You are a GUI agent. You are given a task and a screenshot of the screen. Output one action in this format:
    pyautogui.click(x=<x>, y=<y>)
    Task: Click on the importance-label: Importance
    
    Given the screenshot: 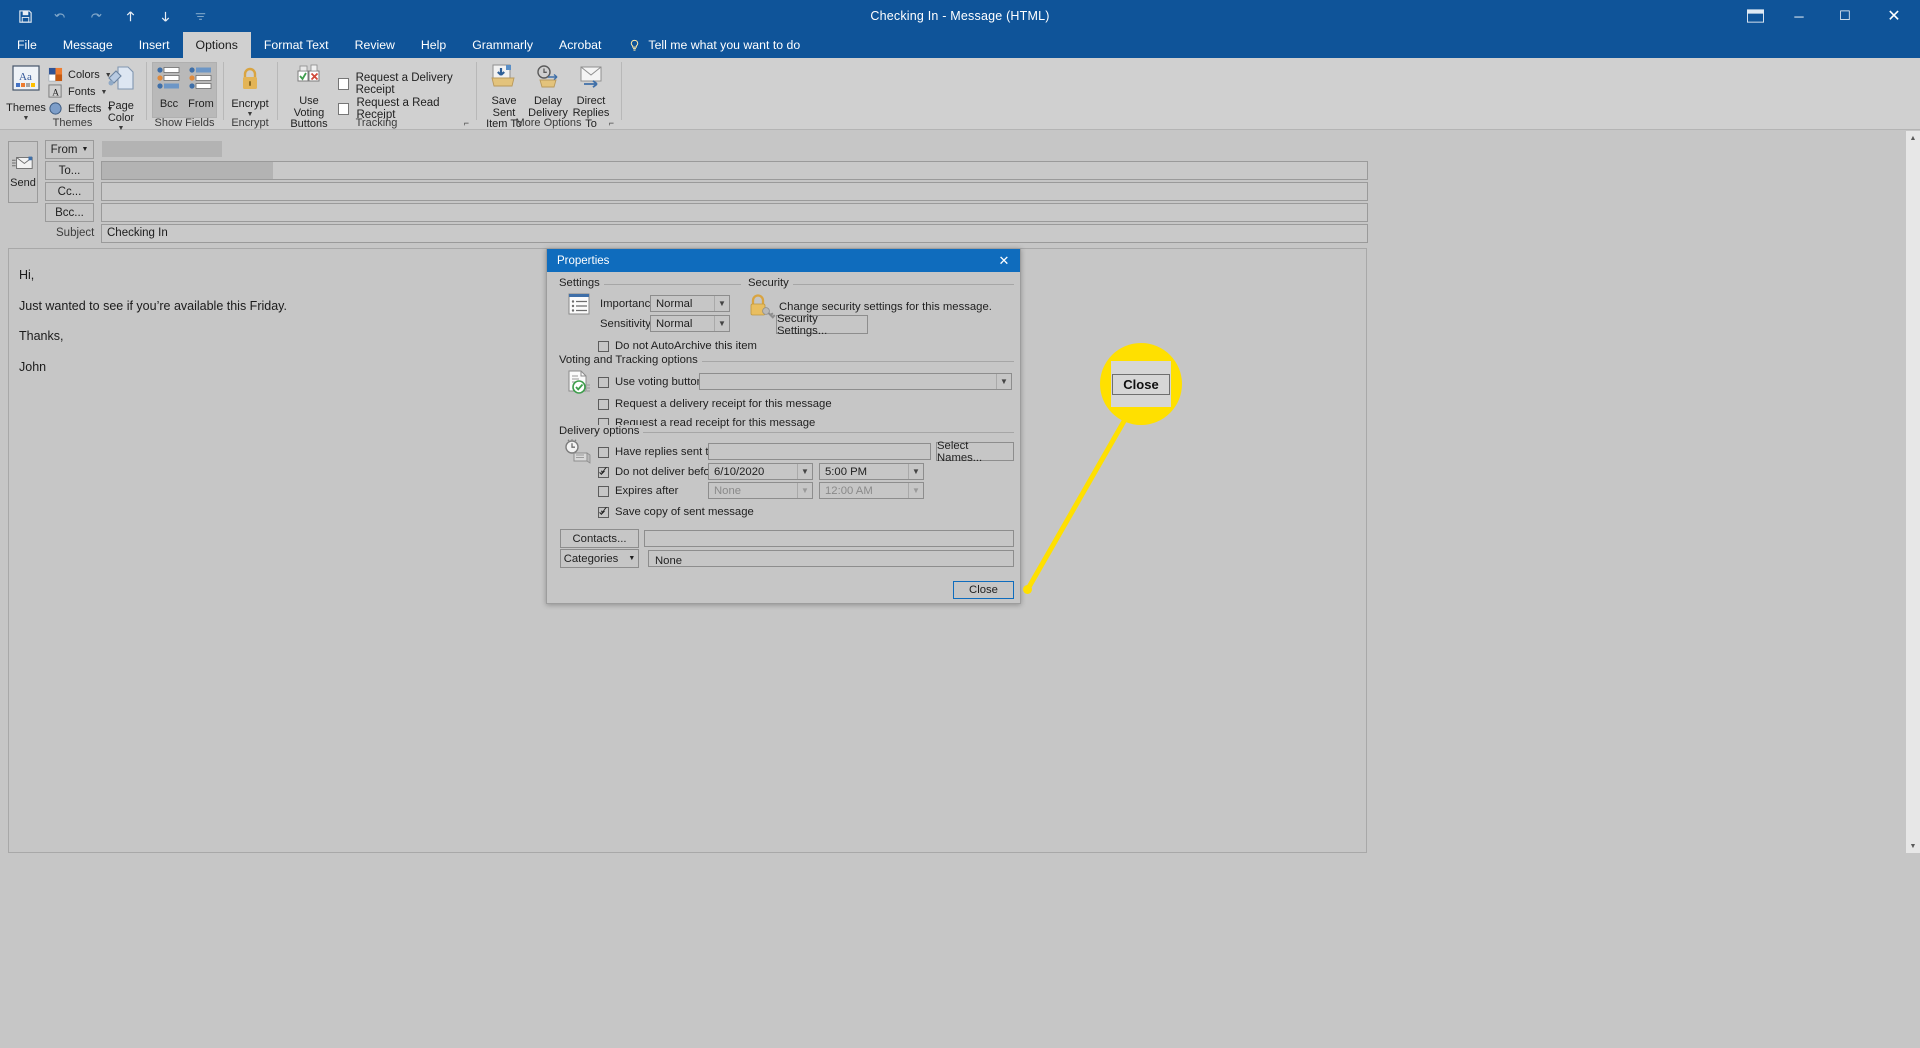 What is the action you would take?
    pyautogui.click(x=628, y=304)
    